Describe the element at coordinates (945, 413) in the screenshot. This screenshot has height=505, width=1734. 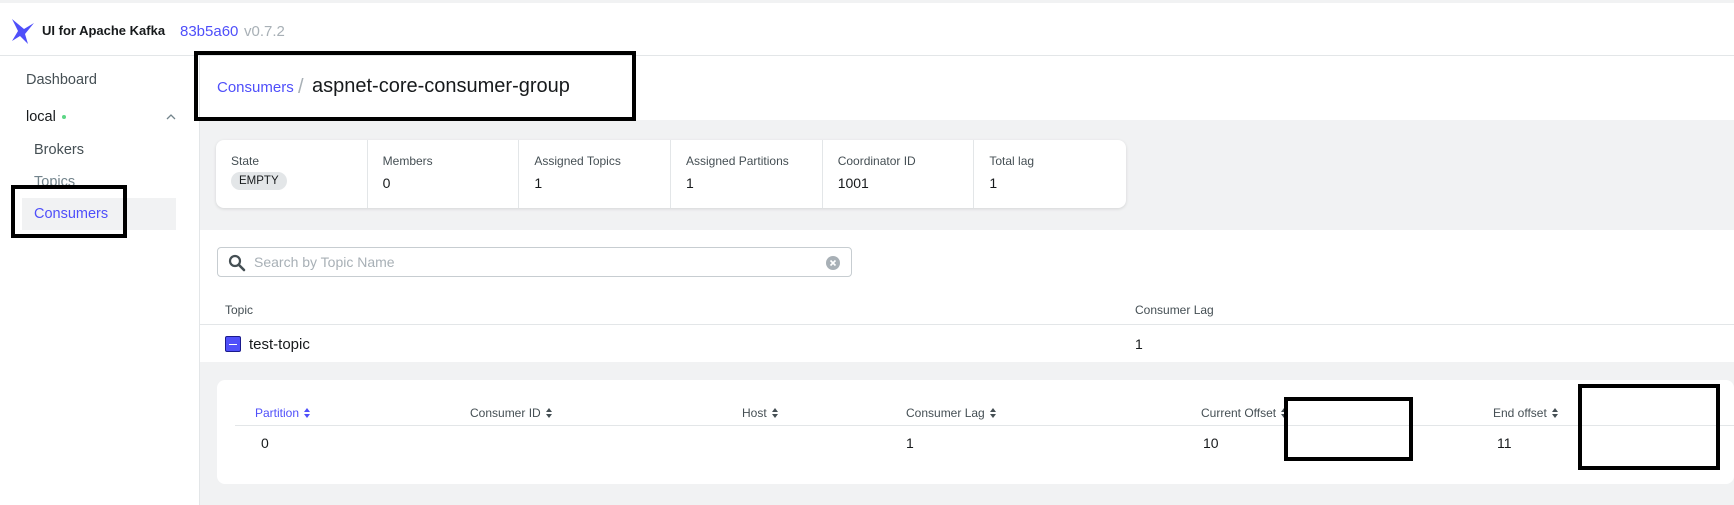
I see `column-label: Consumer Lag` at that location.